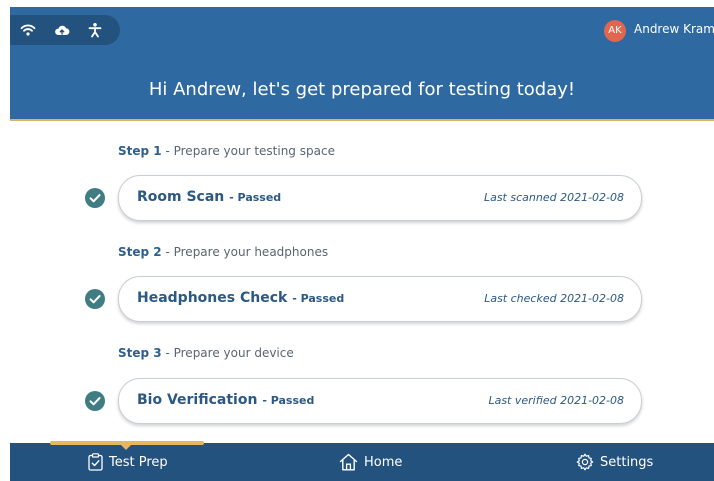 This screenshot has height=481, width=714. What do you see at coordinates (674, 29) in the screenshot?
I see `user-name: Andrew Kramer` at bounding box center [674, 29].